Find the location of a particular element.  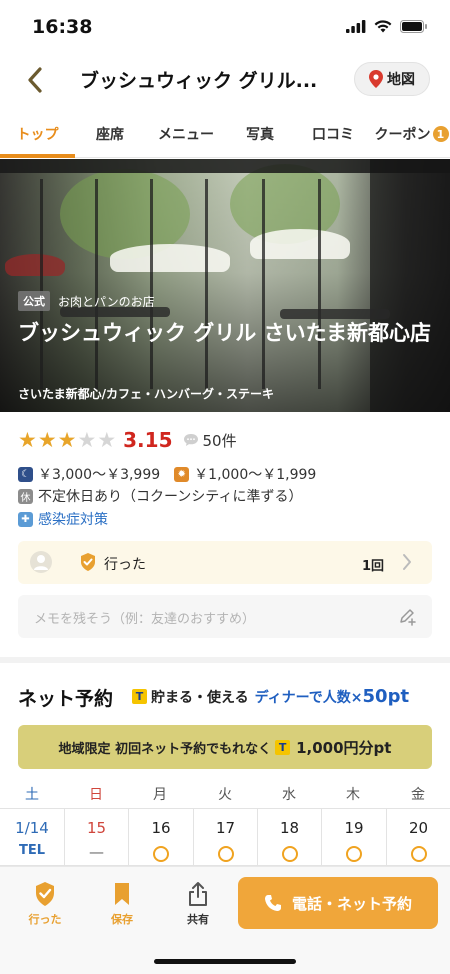

calendar-day: 1/14 TEL is located at coordinates (32, 838).